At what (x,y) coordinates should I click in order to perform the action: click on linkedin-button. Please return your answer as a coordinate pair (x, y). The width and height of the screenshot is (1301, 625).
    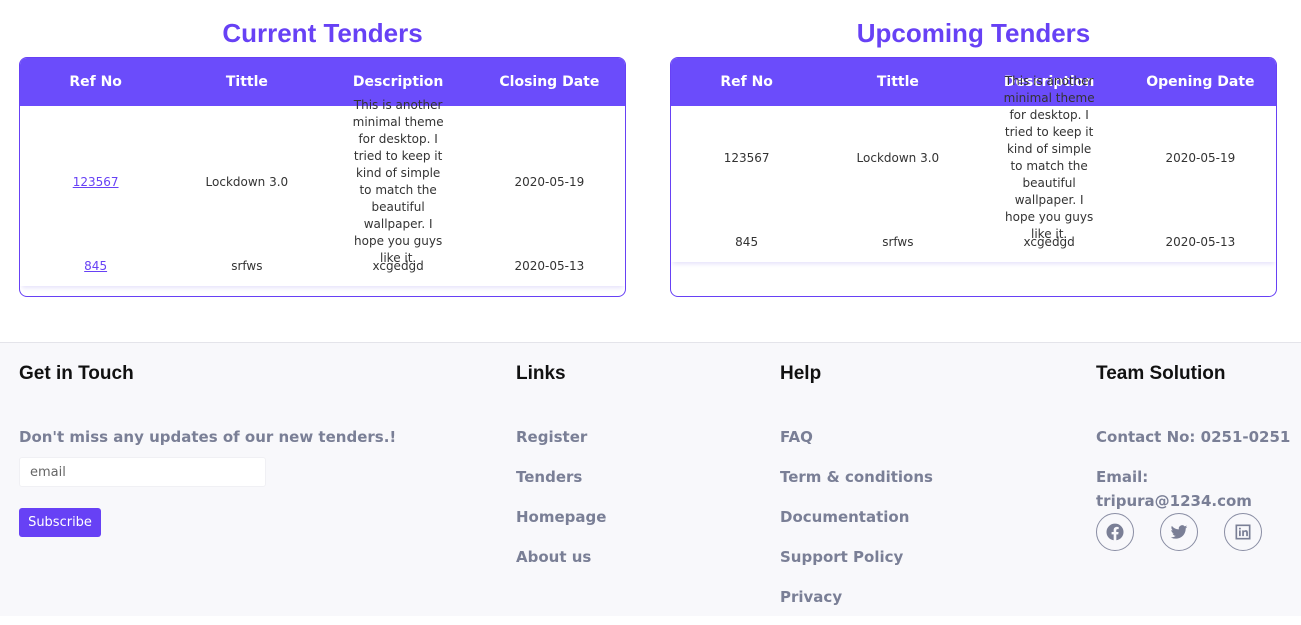
    Looking at the image, I should click on (1243, 532).